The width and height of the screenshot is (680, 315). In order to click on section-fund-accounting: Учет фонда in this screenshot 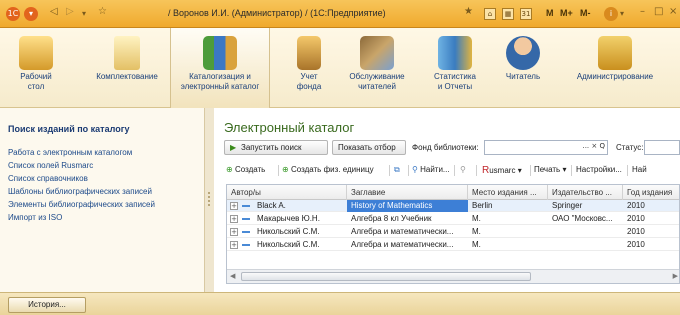, I will do `click(309, 68)`.